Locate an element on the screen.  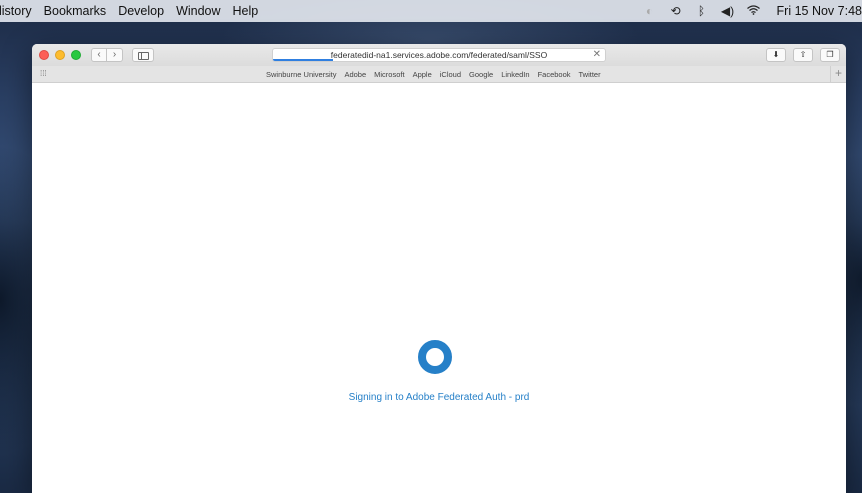
new-tab-button: + is located at coordinates (838, 74).